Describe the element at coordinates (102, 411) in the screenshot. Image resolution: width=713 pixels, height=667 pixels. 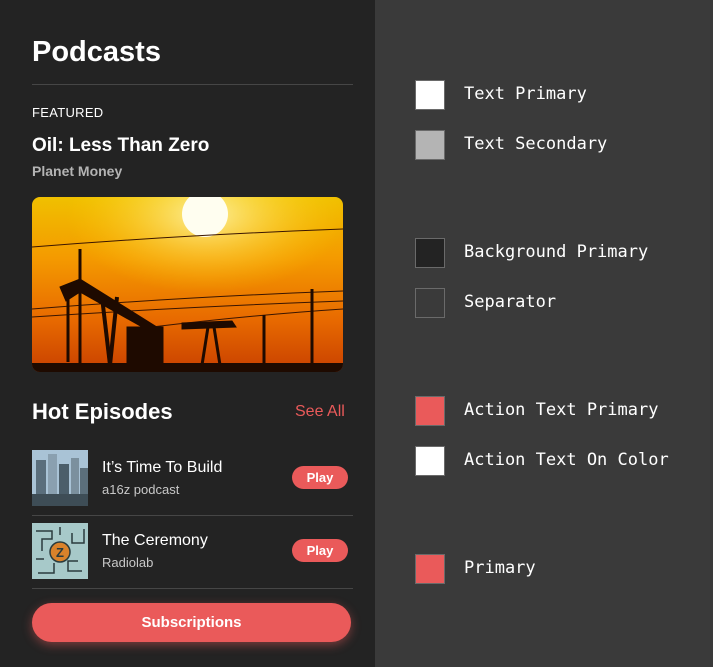
I see `hot-episodes-title: Hot Episodes` at that location.